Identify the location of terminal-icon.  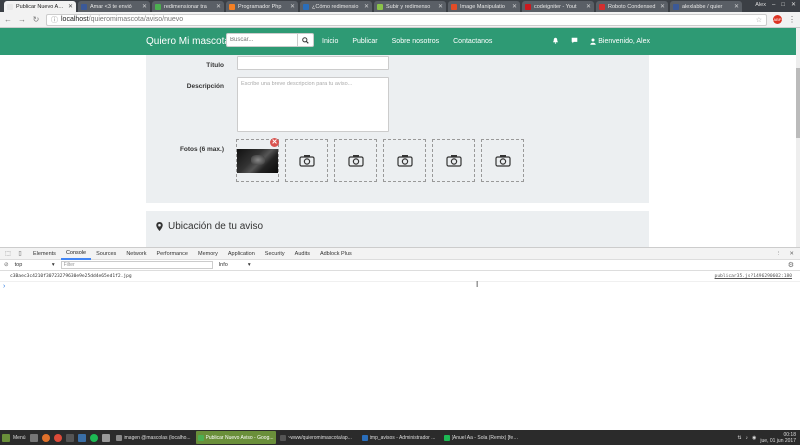
(69, 437).